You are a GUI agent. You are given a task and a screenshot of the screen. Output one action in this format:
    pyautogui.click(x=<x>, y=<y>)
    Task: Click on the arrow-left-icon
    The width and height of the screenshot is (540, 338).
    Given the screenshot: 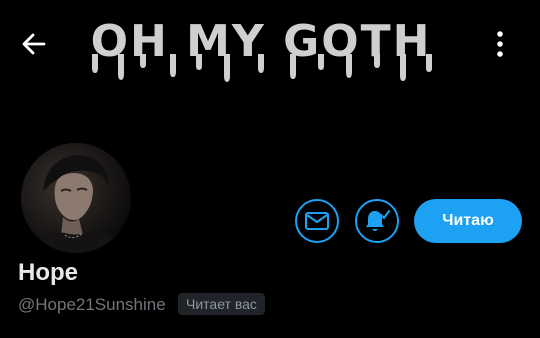 What is the action you would take?
    pyautogui.click(x=34, y=44)
    